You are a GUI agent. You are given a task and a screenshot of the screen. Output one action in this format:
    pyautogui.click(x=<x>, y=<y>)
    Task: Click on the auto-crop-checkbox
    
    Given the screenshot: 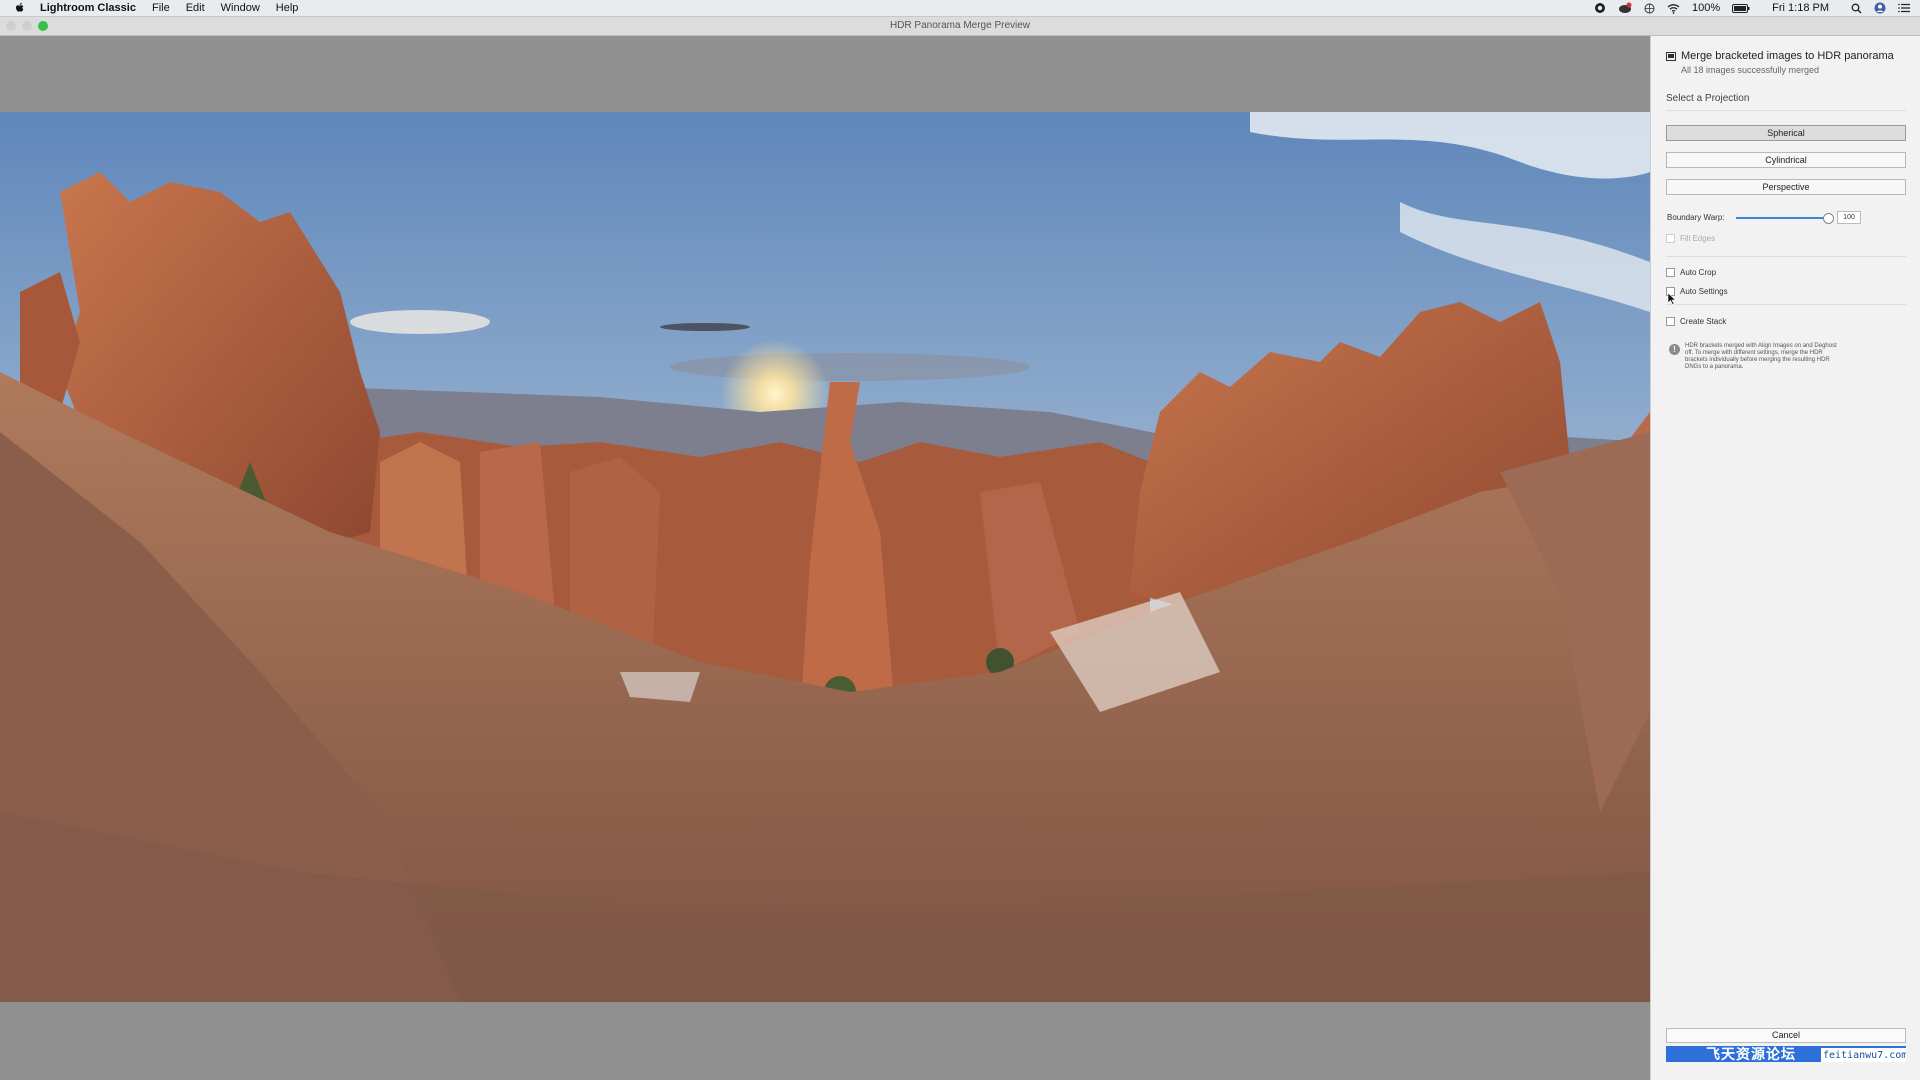 What is the action you would take?
    pyautogui.click(x=1670, y=272)
    